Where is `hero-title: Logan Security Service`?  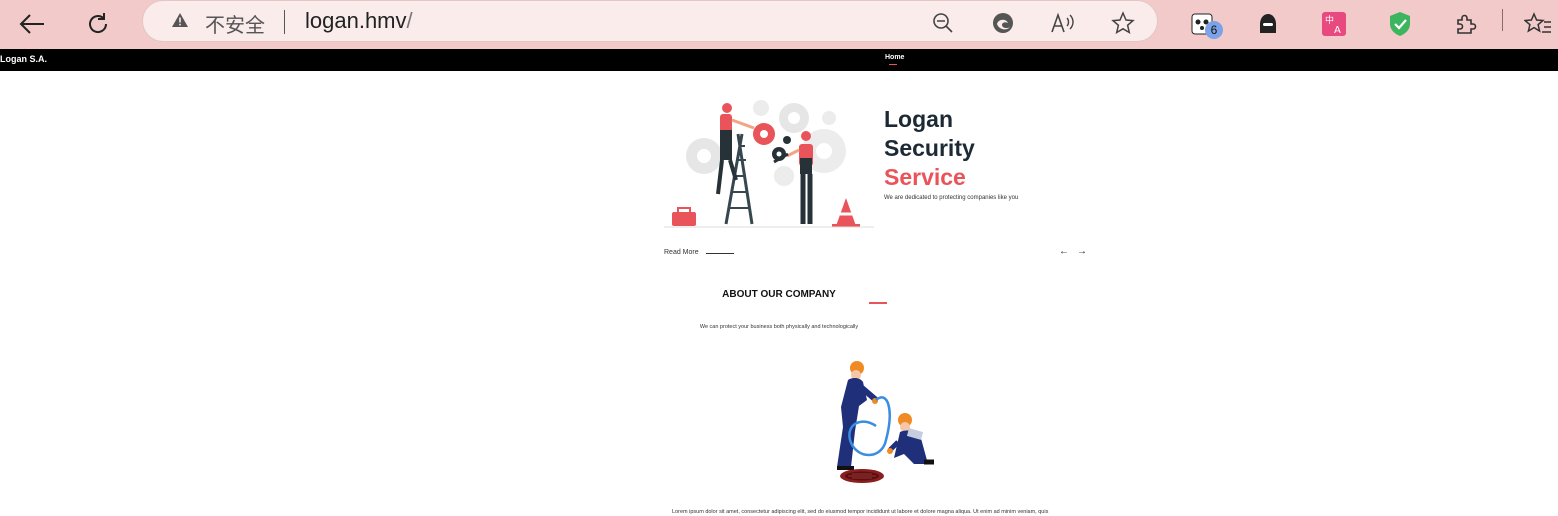
hero-title: Logan Security Service is located at coordinates (929, 148).